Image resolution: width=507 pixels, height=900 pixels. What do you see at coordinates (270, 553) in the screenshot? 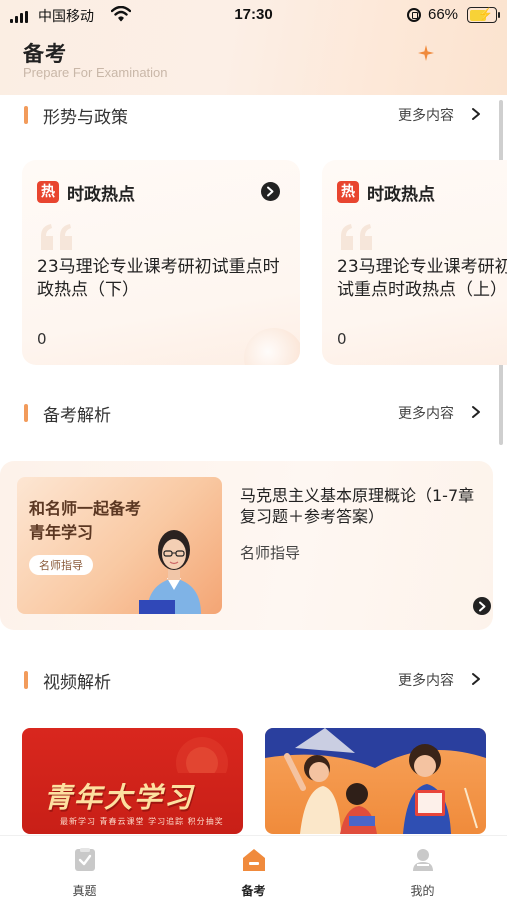
I see `prep-card-subtitle: 名师指导` at bounding box center [270, 553].